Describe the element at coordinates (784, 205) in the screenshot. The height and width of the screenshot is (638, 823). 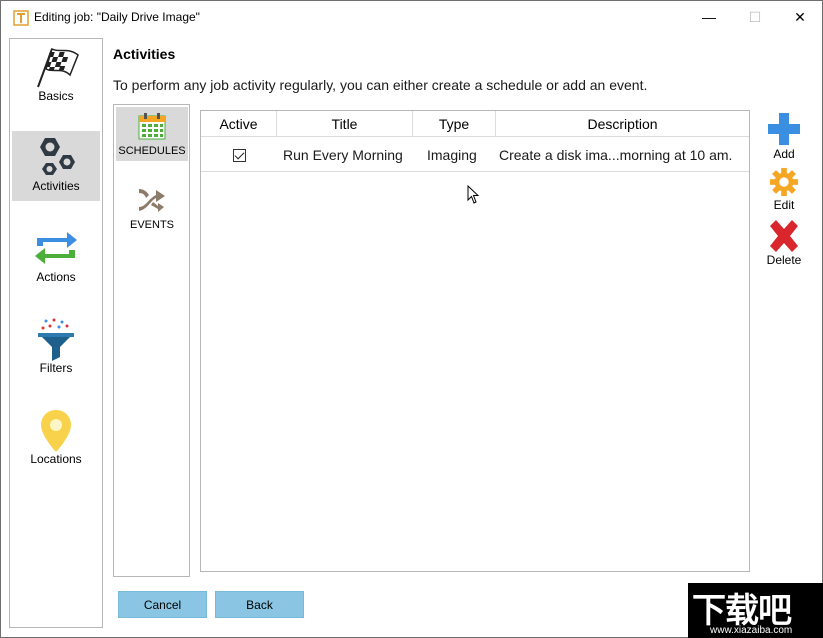
I see `edit-label: Edit` at that location.